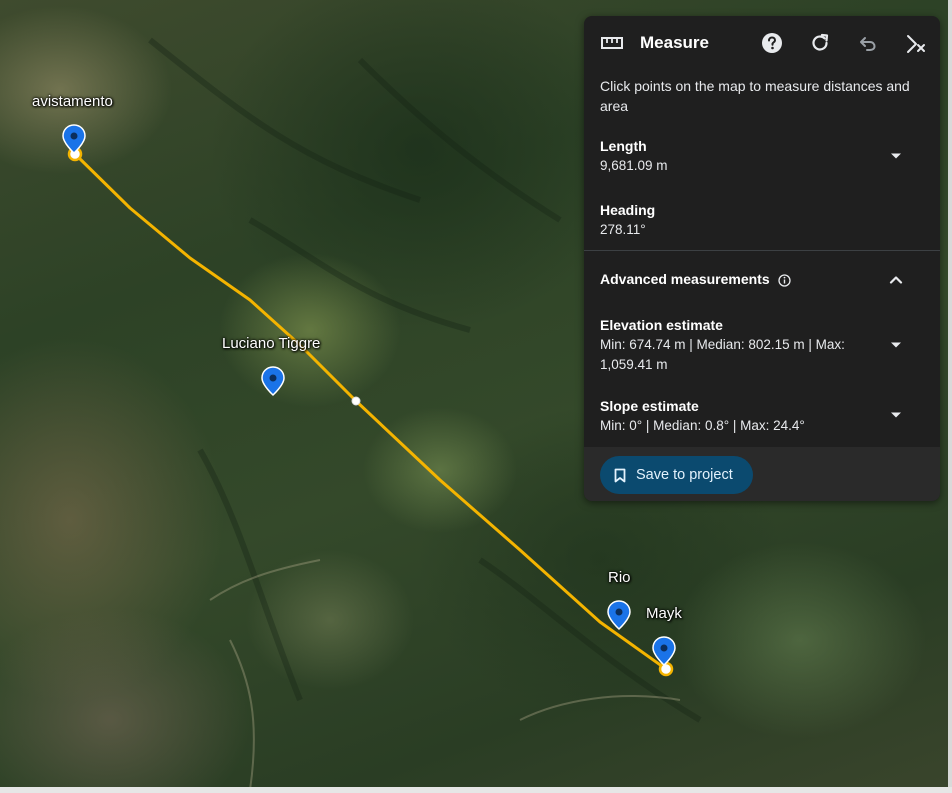  I want to click on heading-label: Heading, so click(628, 210).